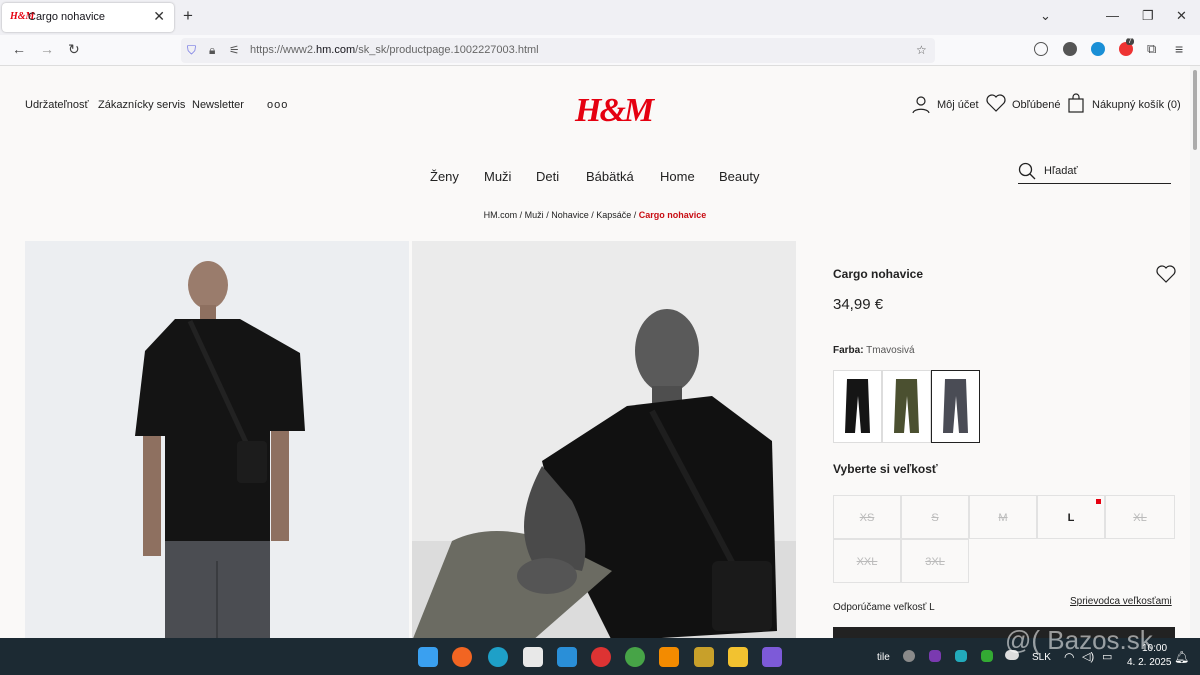 The height and width of the screenshot is (675, 1200). Describe the element at coordinates (1070, 49) in the screenshot. I see `account-icon` at that location.